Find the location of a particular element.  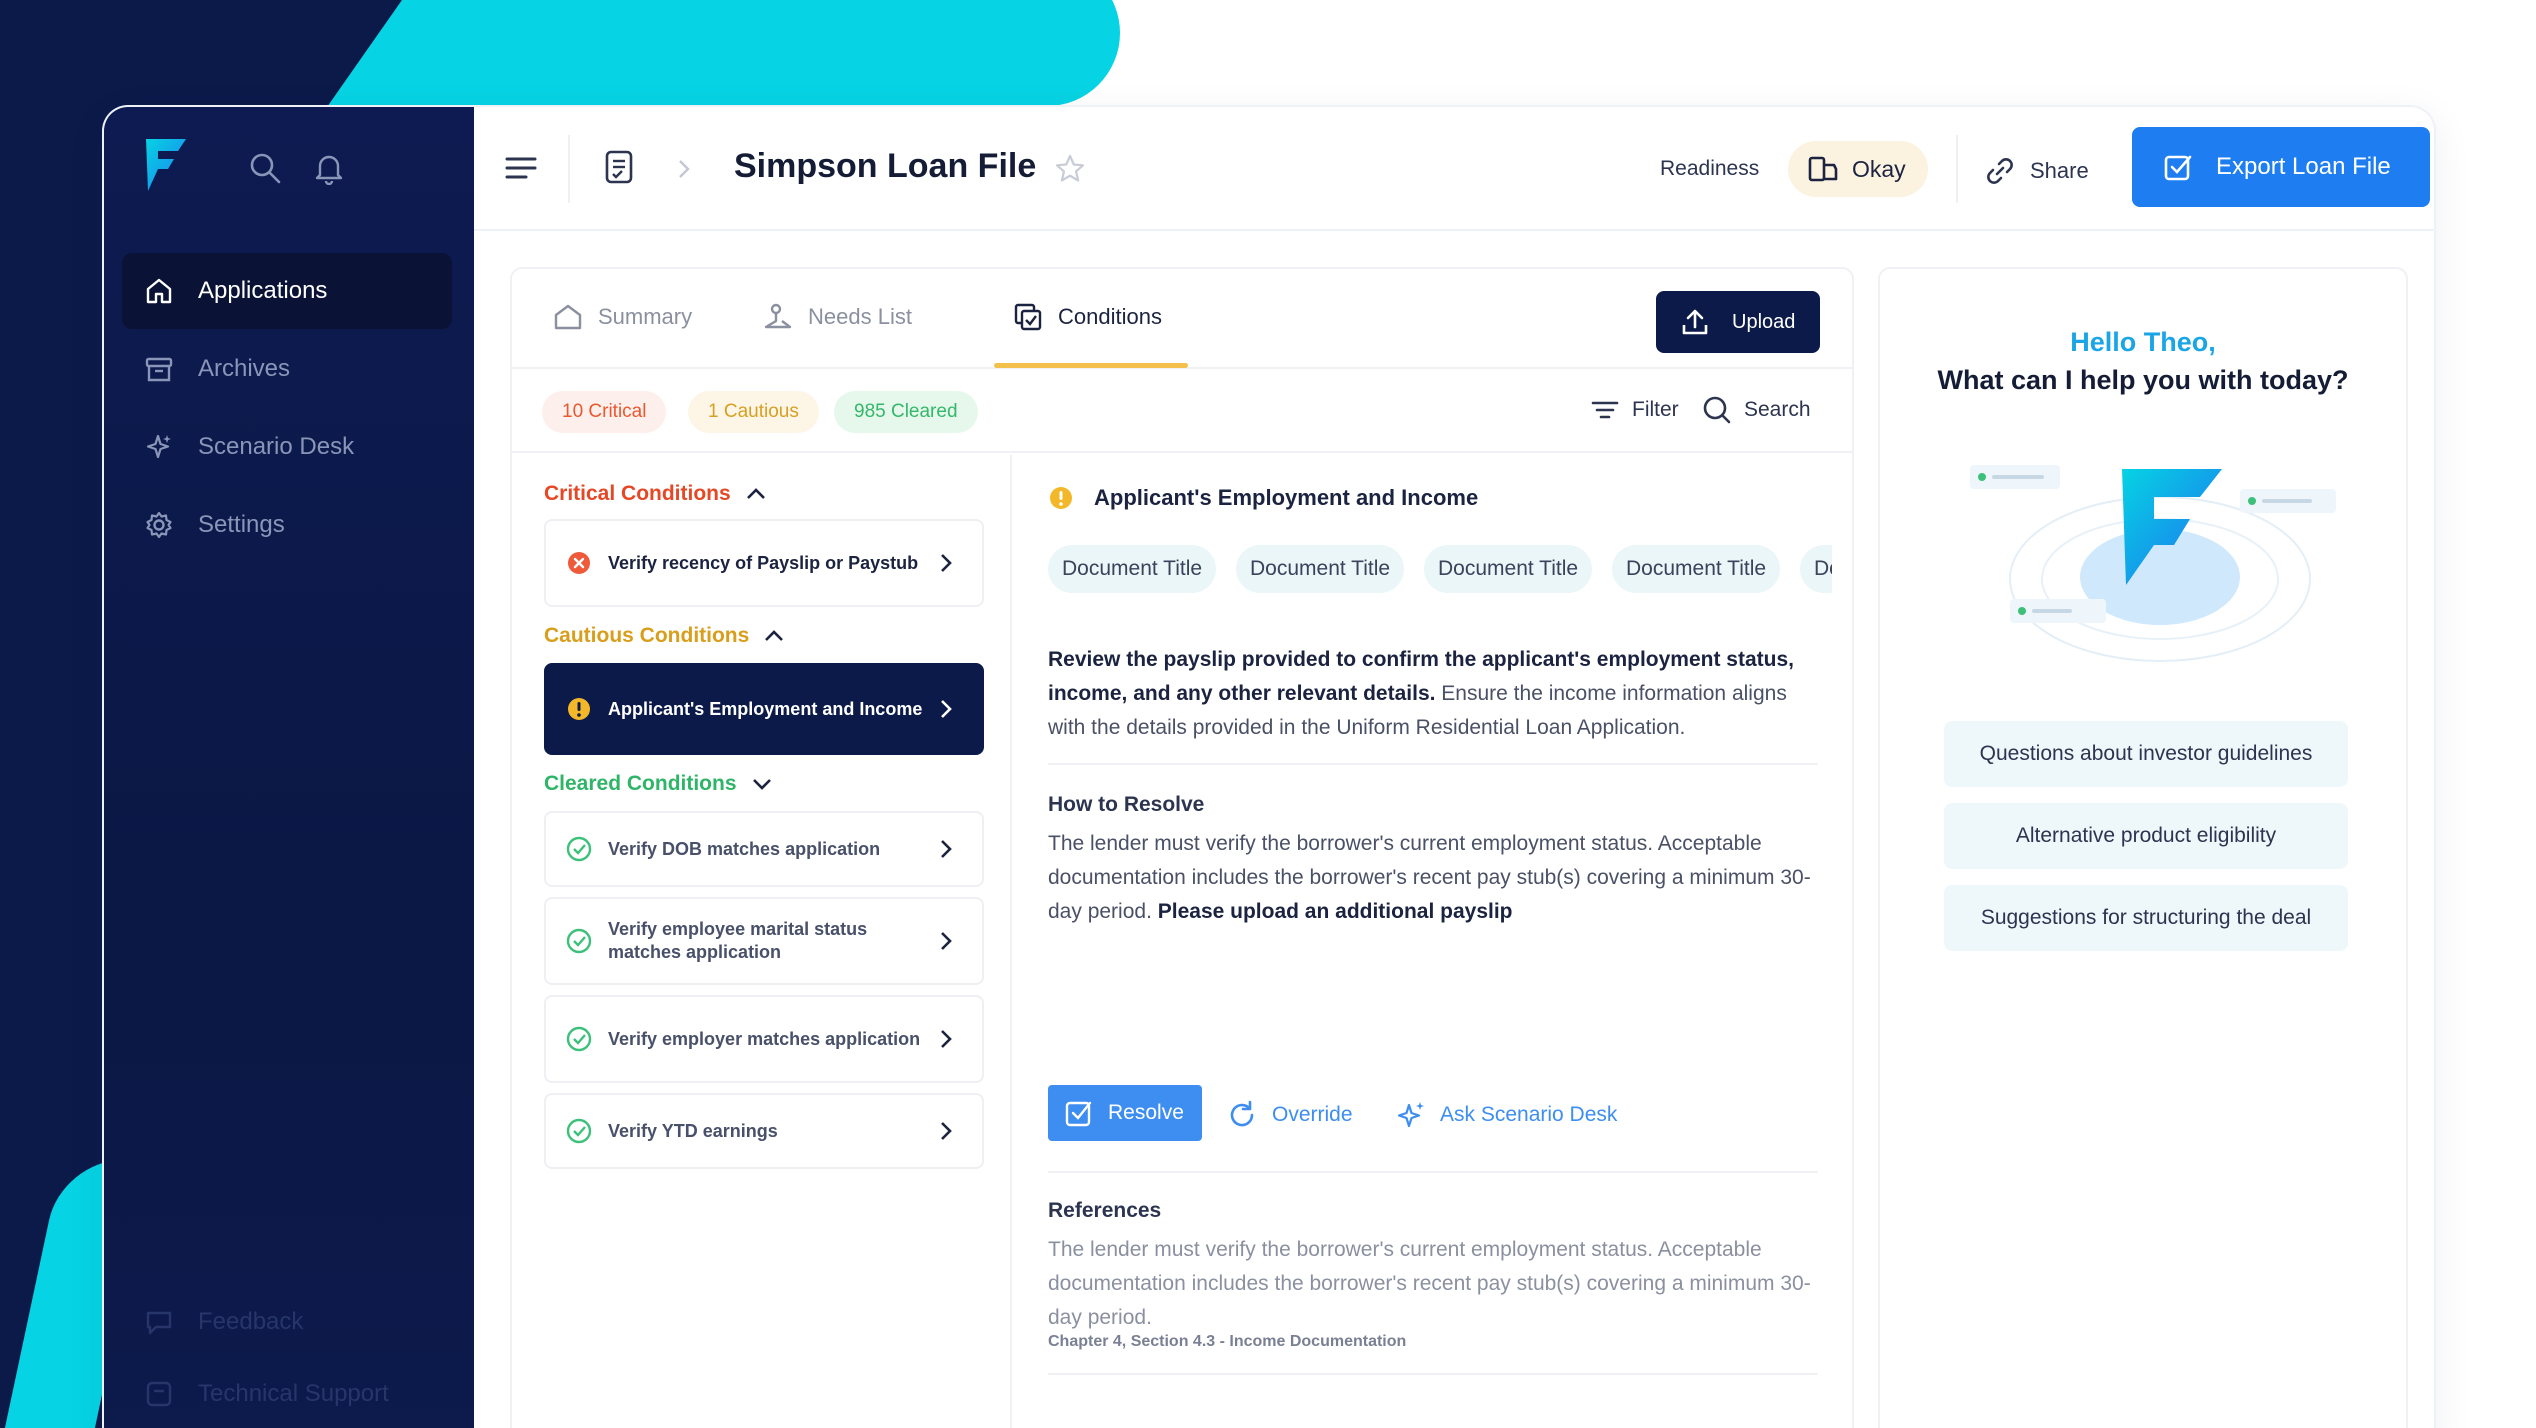

sidebar-item-archives: Archives is located at coordinates (287, 369).